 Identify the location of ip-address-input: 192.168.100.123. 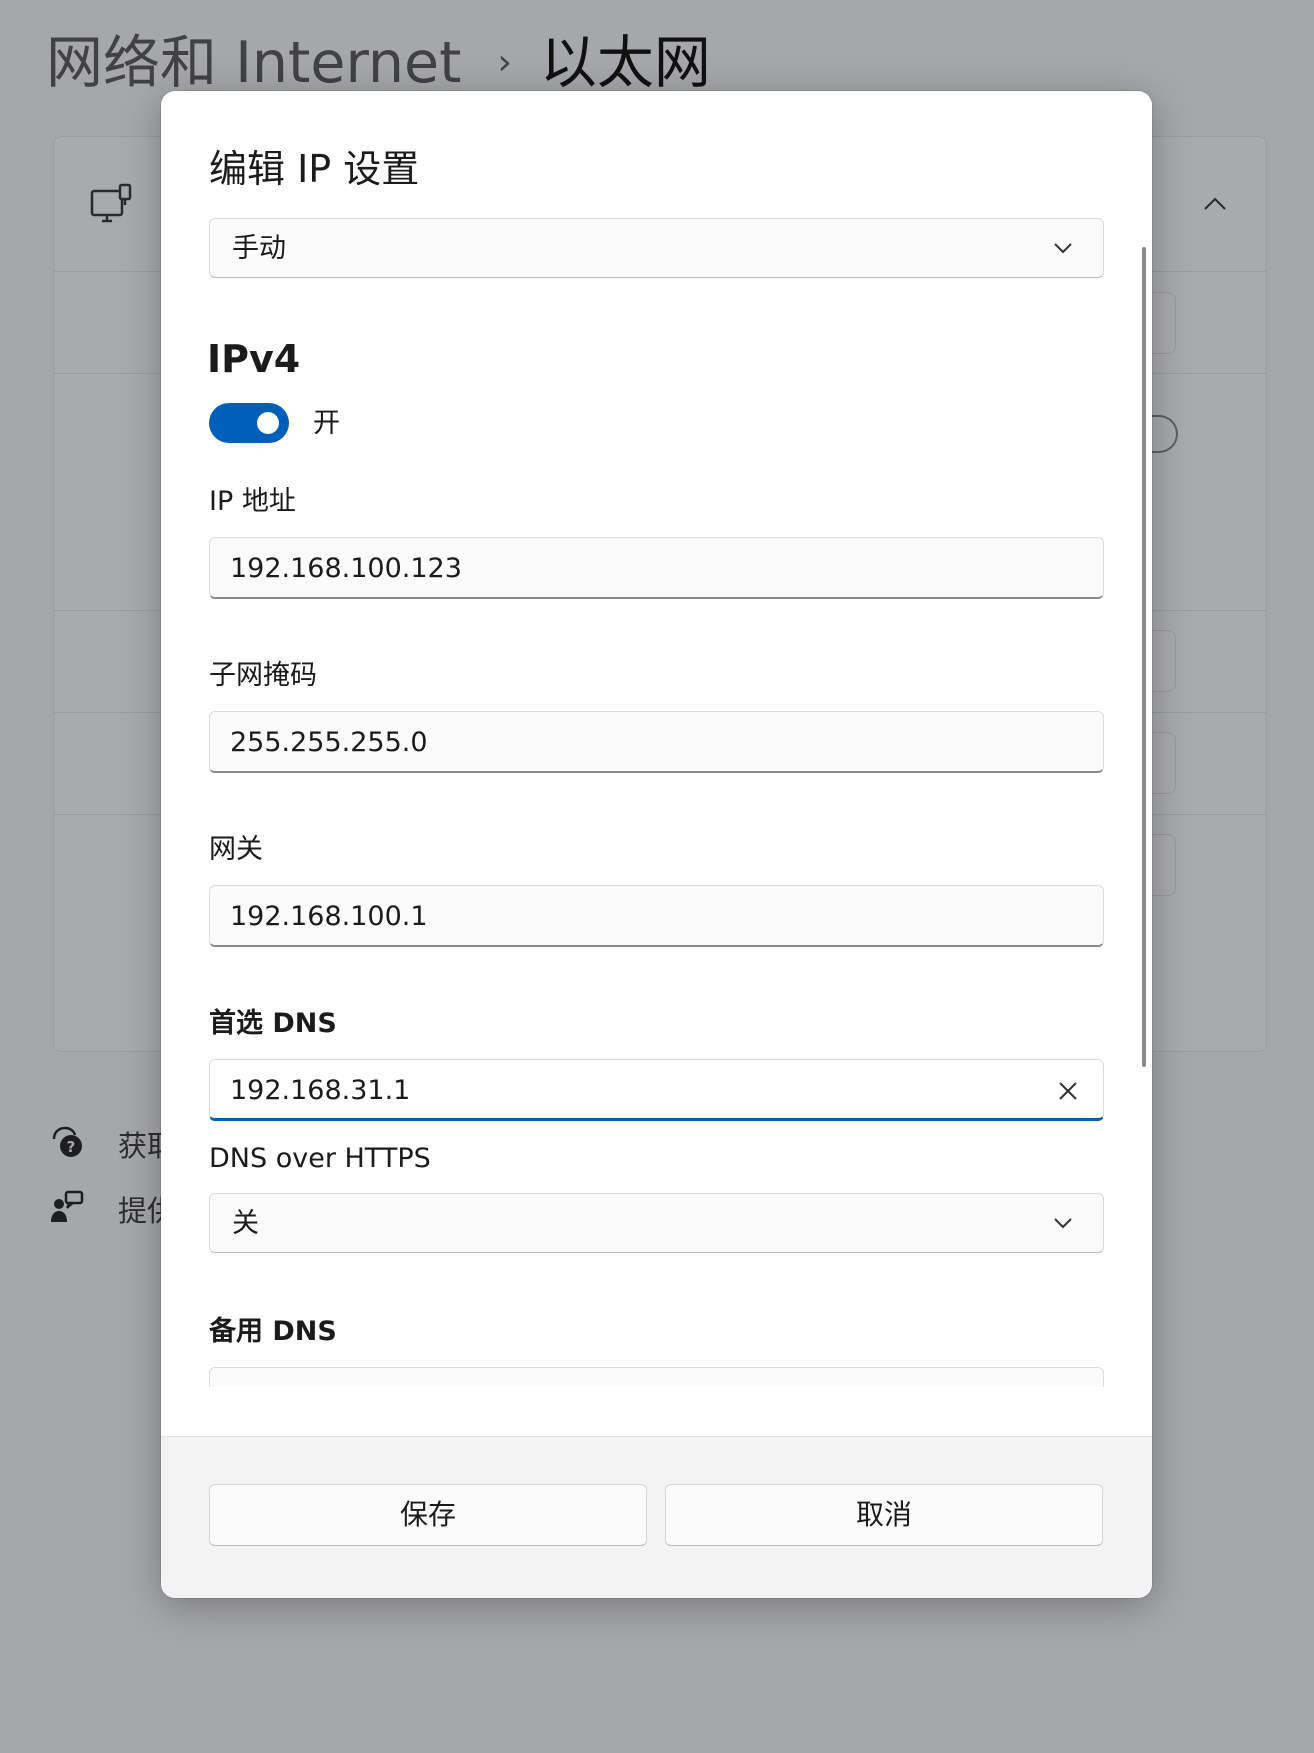
(656, 568).